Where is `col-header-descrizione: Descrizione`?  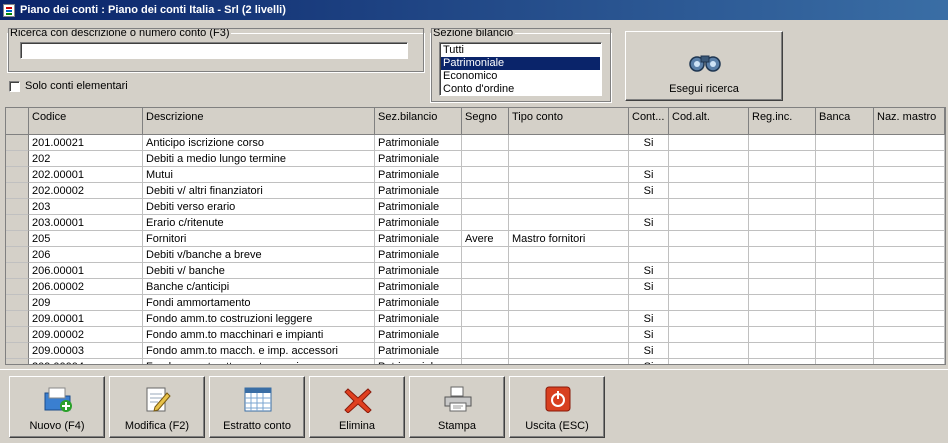
col-header-descrizione: Descrizione is located at coordinates (259, 121).